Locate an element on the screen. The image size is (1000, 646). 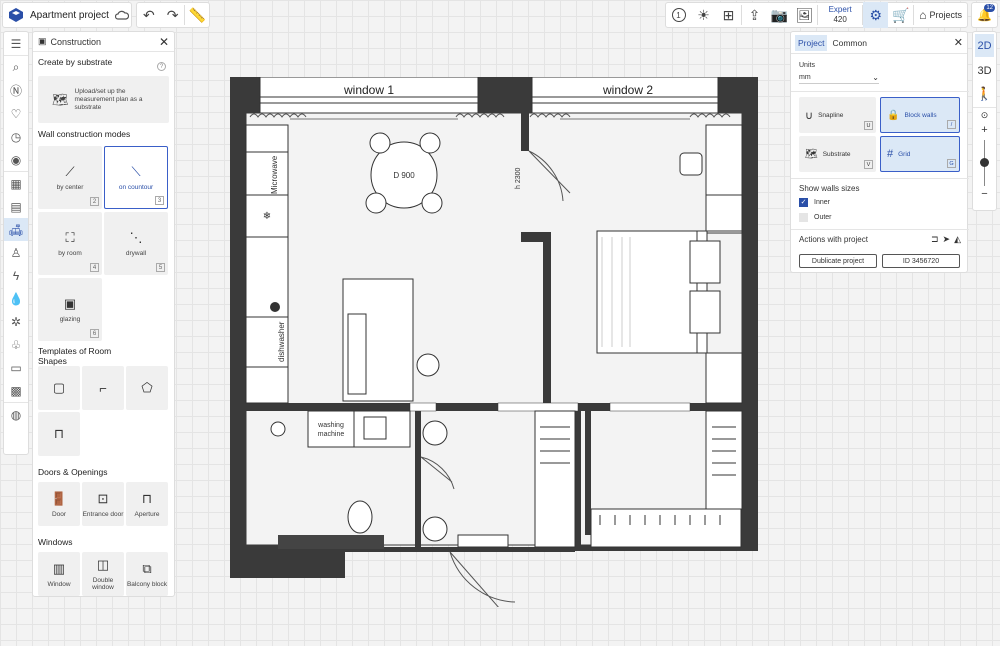
substrate-label: Substrate is located at coordinates (836, 154).